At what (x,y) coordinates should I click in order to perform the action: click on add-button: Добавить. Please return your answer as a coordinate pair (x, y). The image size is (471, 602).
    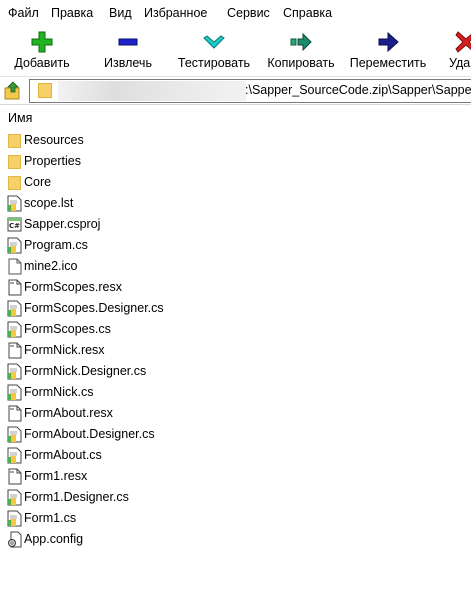
    Looking at the image, I should click on (42, 51).